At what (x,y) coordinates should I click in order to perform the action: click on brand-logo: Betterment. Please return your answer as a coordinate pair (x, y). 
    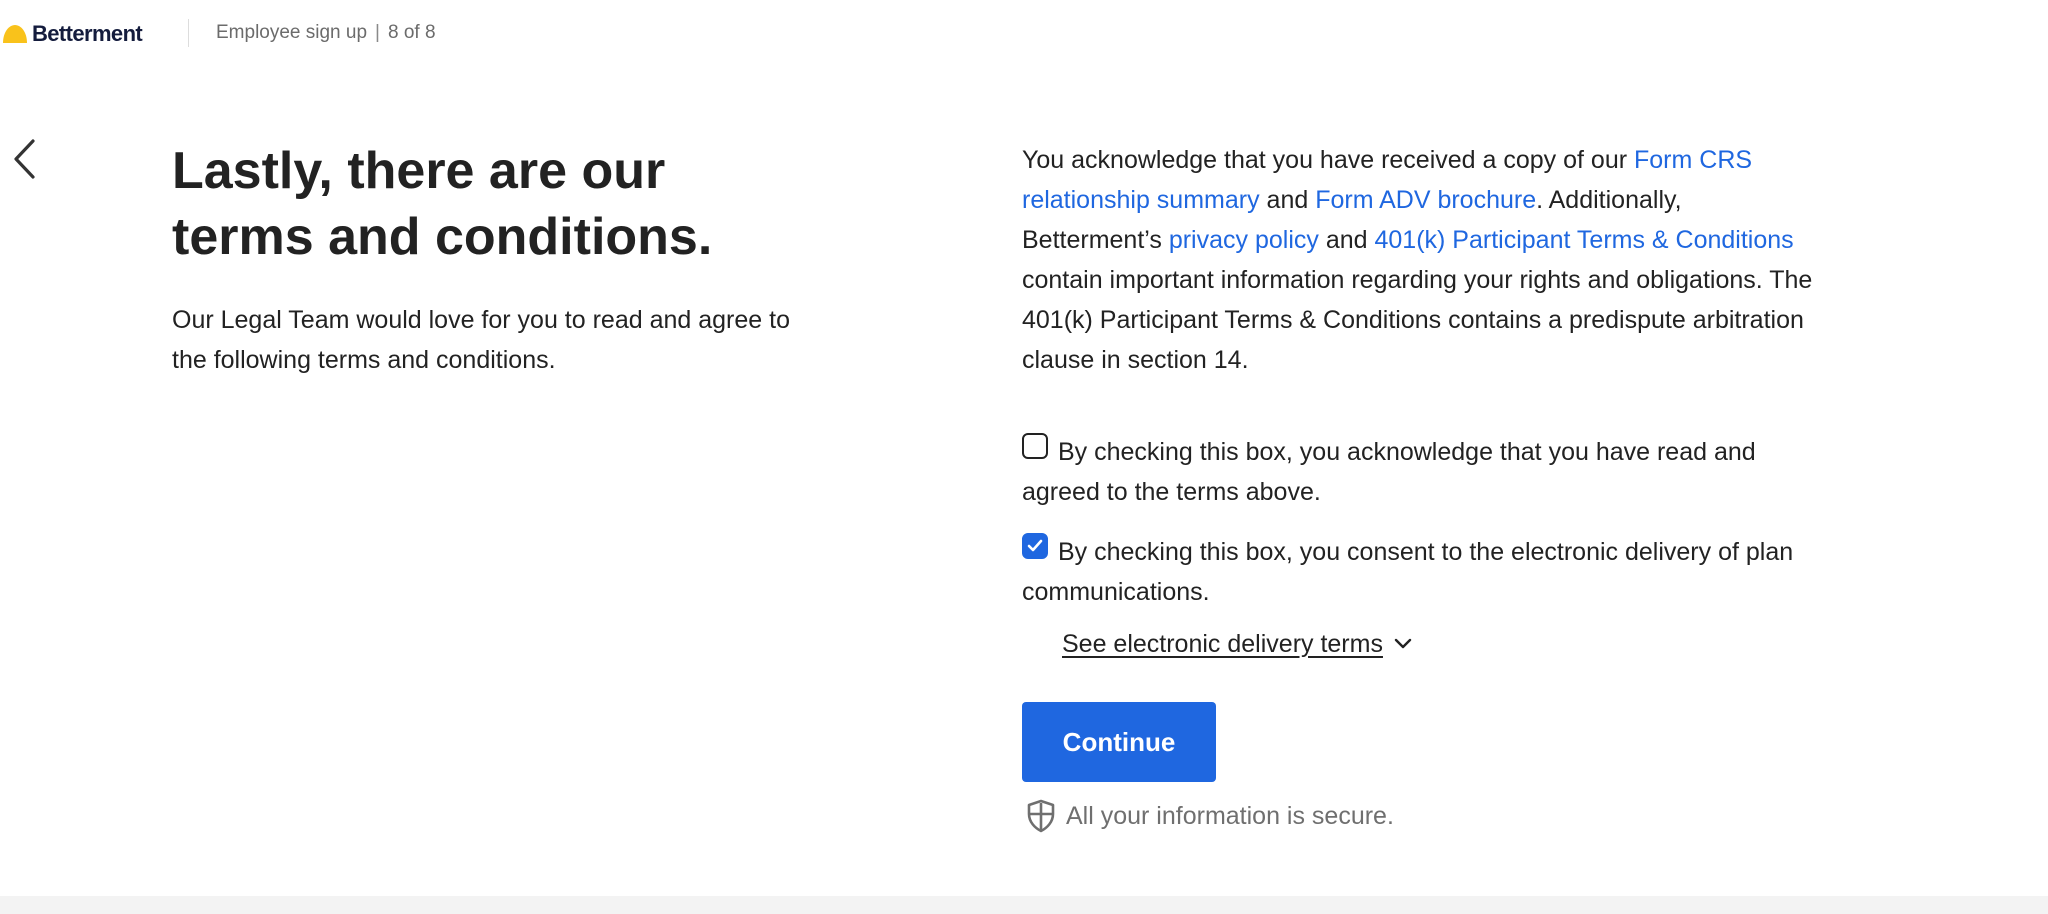
    Looking at the image, I should click on (72, 34).